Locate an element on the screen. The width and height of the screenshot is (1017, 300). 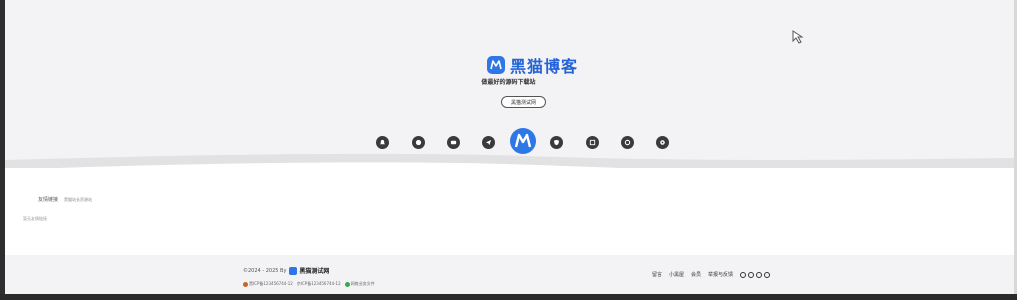
icp-record-2: 京ICP备123456744-12 is located at coordinates (319, 284).